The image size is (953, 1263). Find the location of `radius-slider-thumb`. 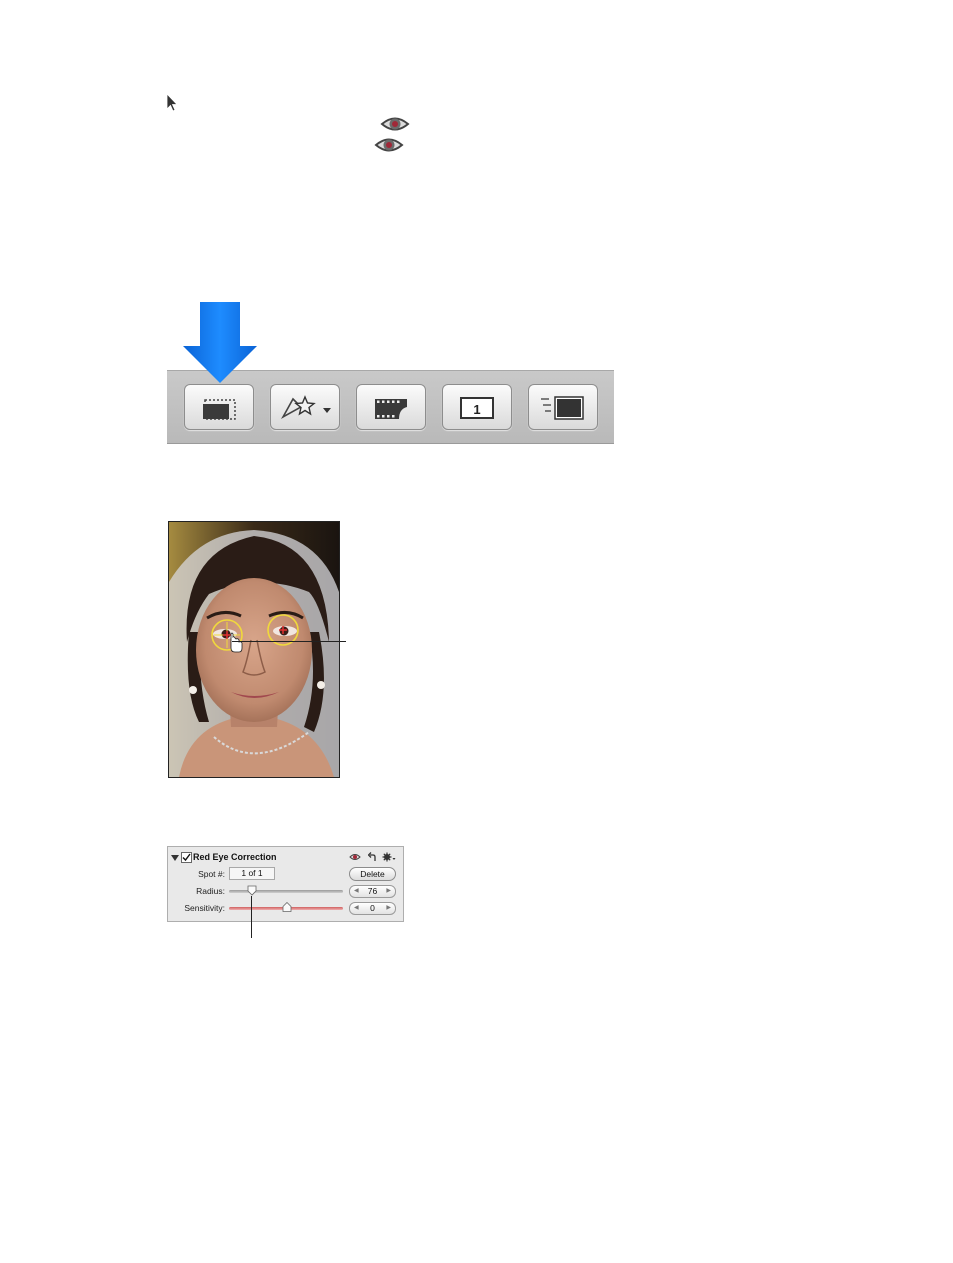

radius-slider-thumb is located at coordinates (252, 890).